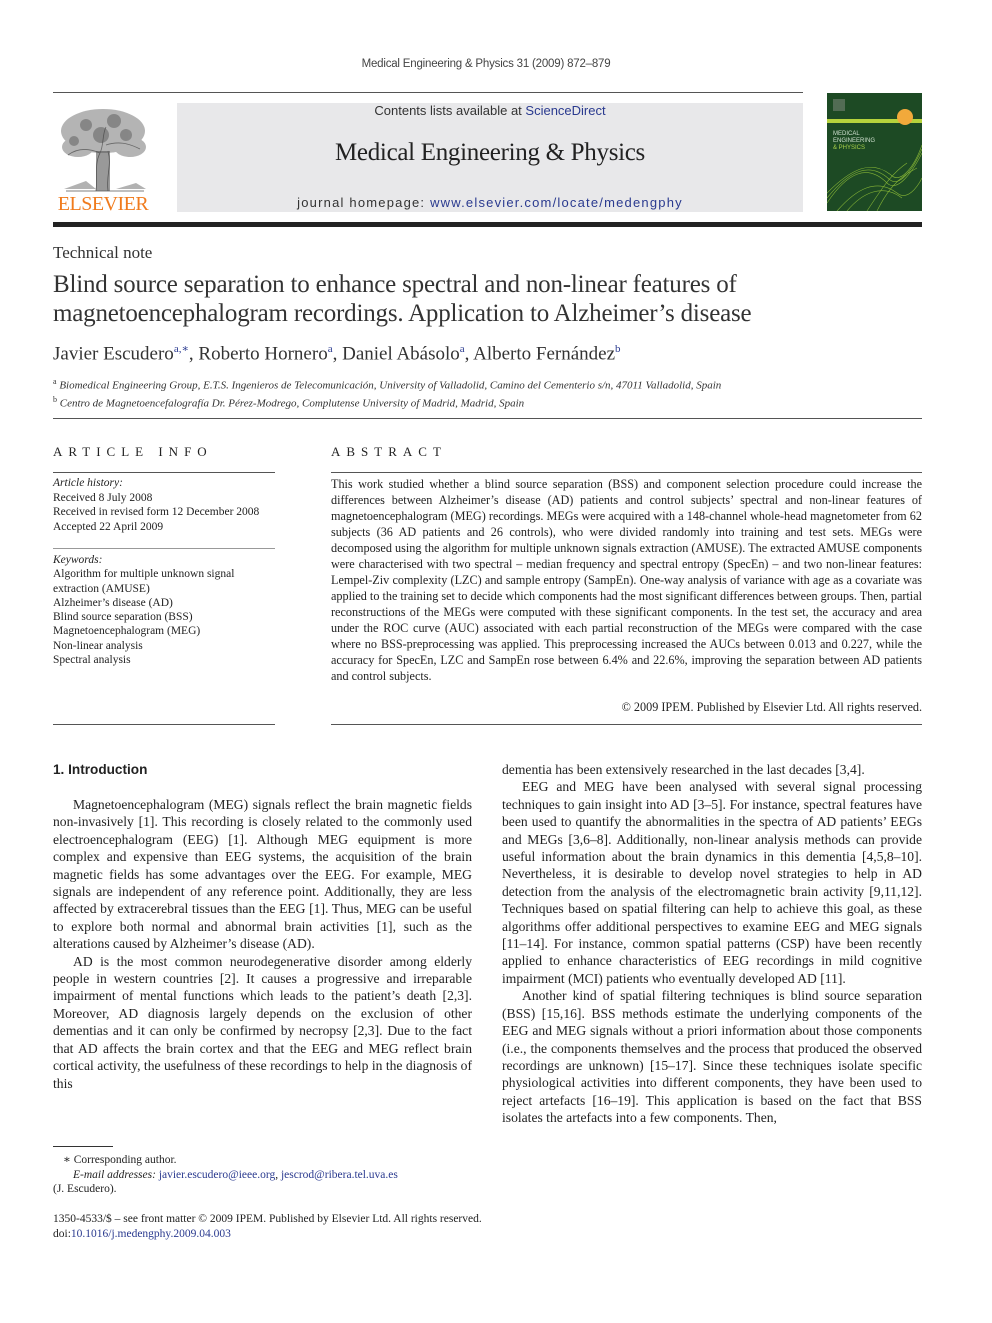 This screenshot has height=1323, width=992. What do you see at coordinates (103, 149) in the screenshot?
I see `tree-icon` at bounding box center [103, 149].